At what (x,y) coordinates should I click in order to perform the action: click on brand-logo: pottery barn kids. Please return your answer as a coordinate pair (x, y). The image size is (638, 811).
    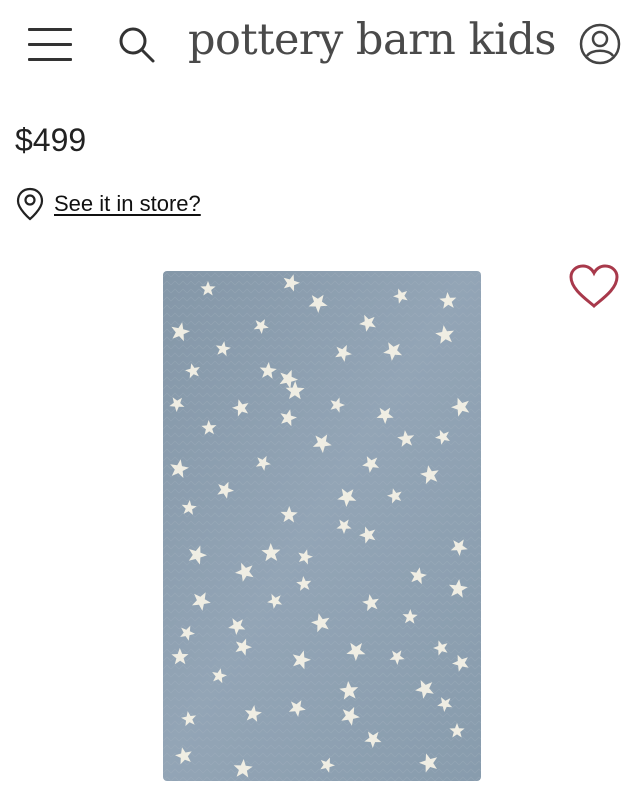
    Looking at the image, I should click on (372, 40).